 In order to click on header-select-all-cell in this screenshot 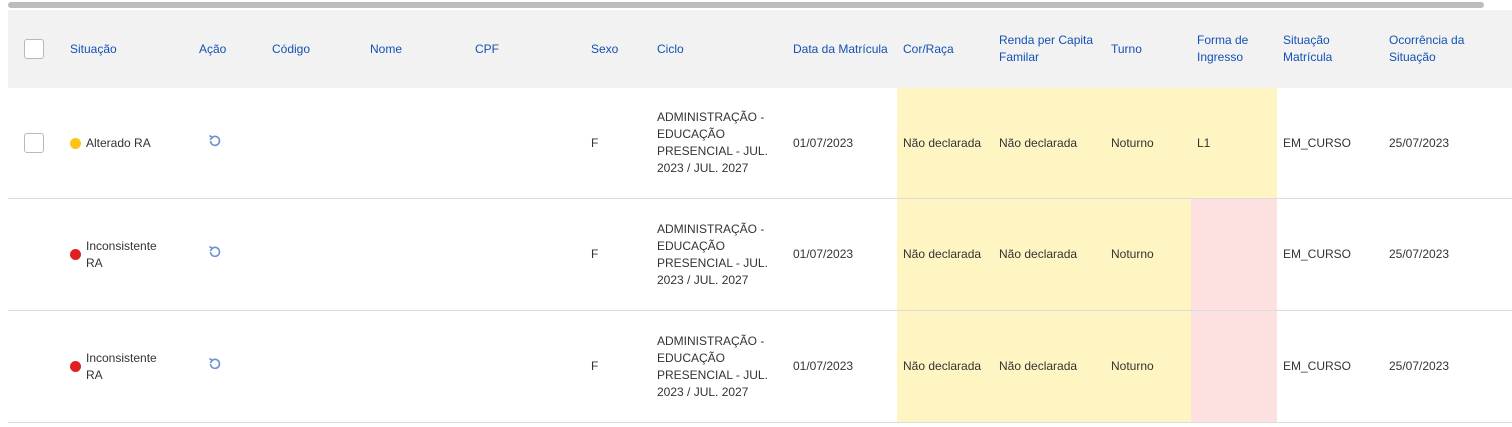, I will do `click(36, 49)`.